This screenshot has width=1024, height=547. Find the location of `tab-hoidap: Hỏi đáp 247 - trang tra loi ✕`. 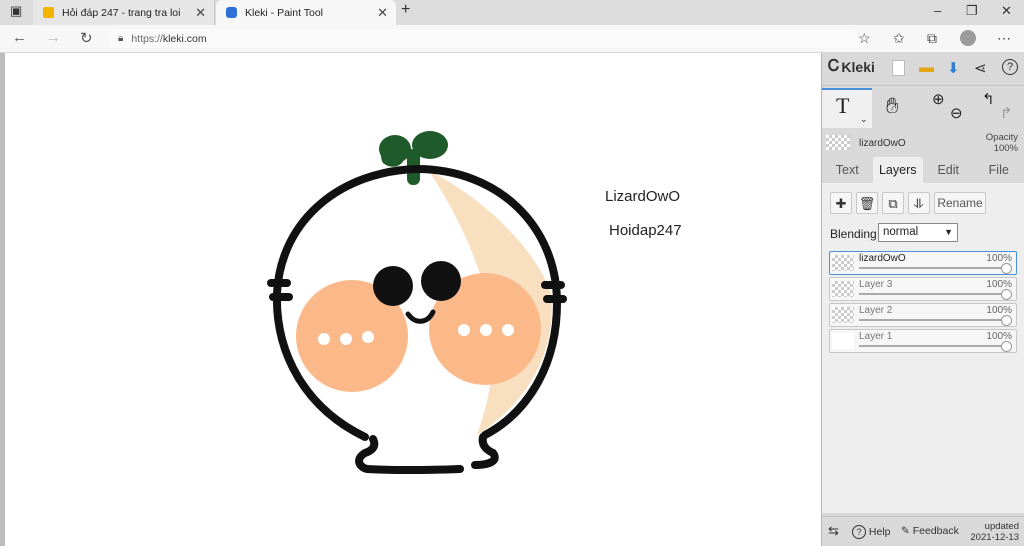

tab-hoidap: Hỏi đáp 247 - trang tra loi ✕ is located at coordinates (124, 12).